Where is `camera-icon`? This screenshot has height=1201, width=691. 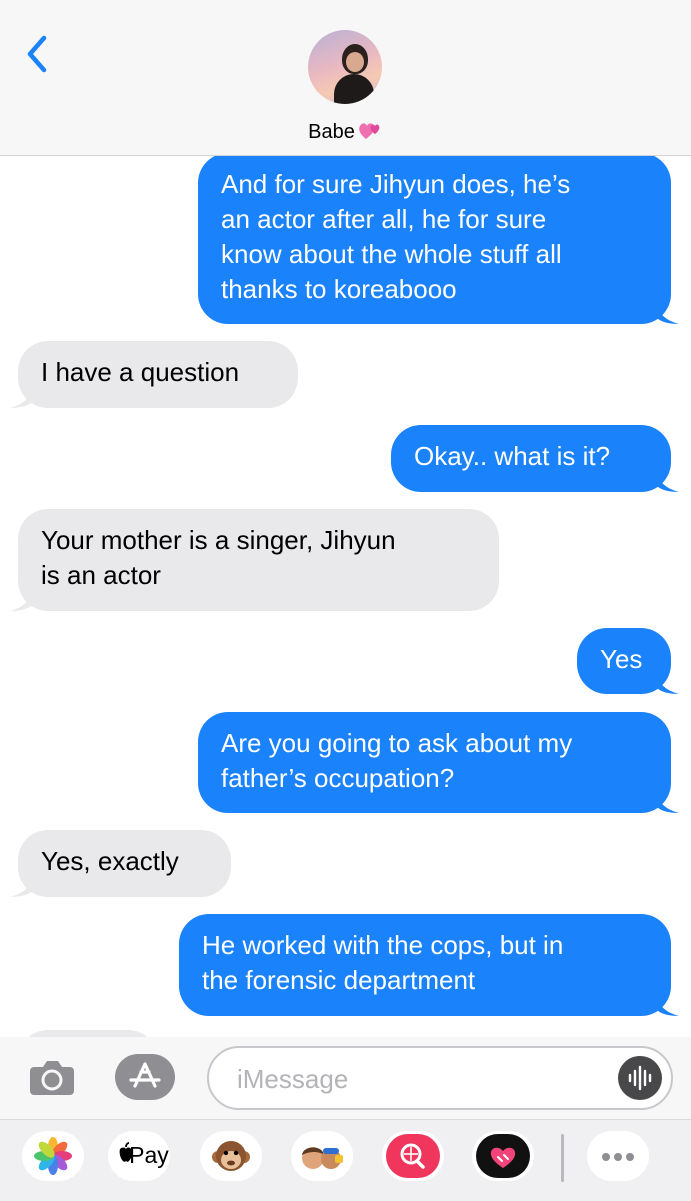
camera-icon is located at coordinates (52, 1077).